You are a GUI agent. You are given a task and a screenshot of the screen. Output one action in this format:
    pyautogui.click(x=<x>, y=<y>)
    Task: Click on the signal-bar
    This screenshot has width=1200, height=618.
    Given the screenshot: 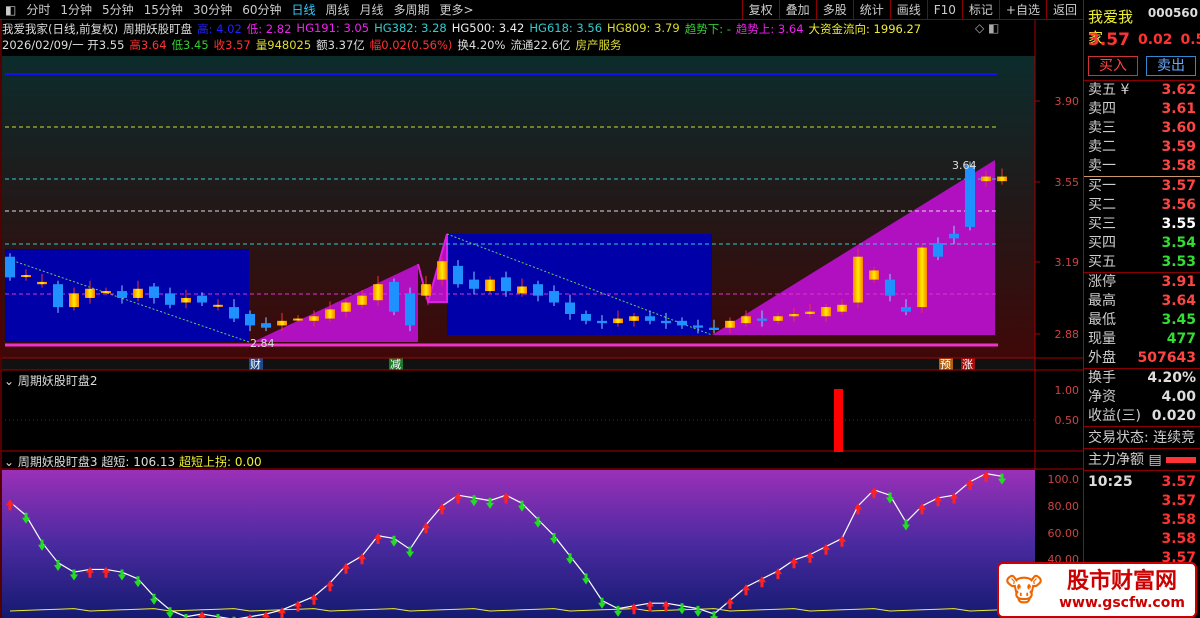 What is the action you would take?
    pyautogui.click(x=838, y=420)
    